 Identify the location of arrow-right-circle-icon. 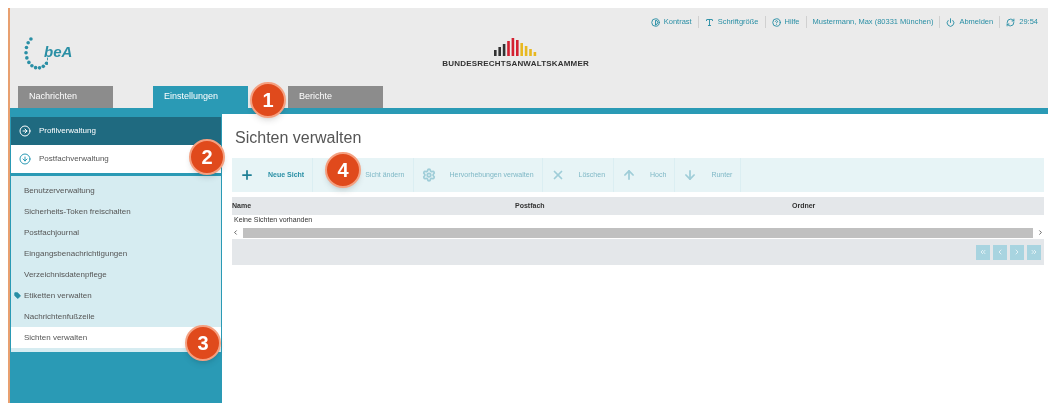
(25, 131).